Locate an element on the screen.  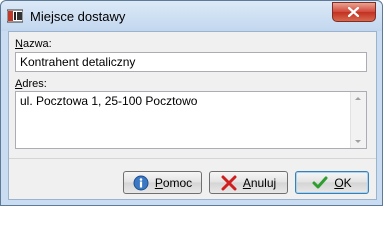
address-value: ul. Pocztowa 1, 25-100 Pocztowo is located at coordinates (109, 101).